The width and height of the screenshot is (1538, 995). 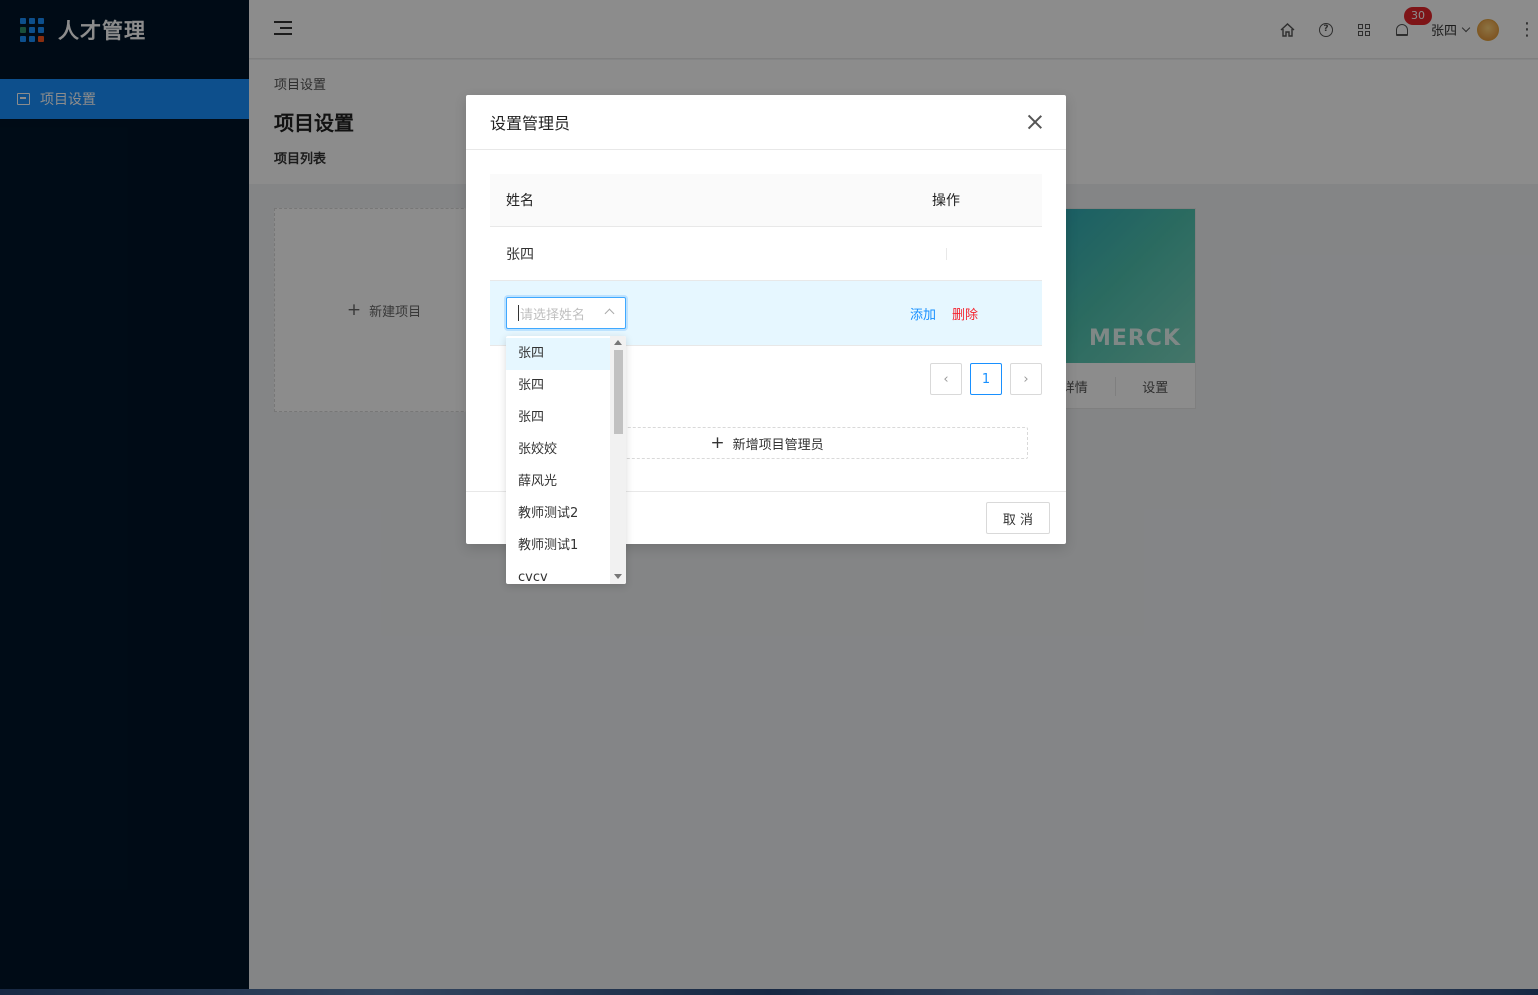 I want to click on dropdown-option: 薛风光, so click(x=558, y=482).